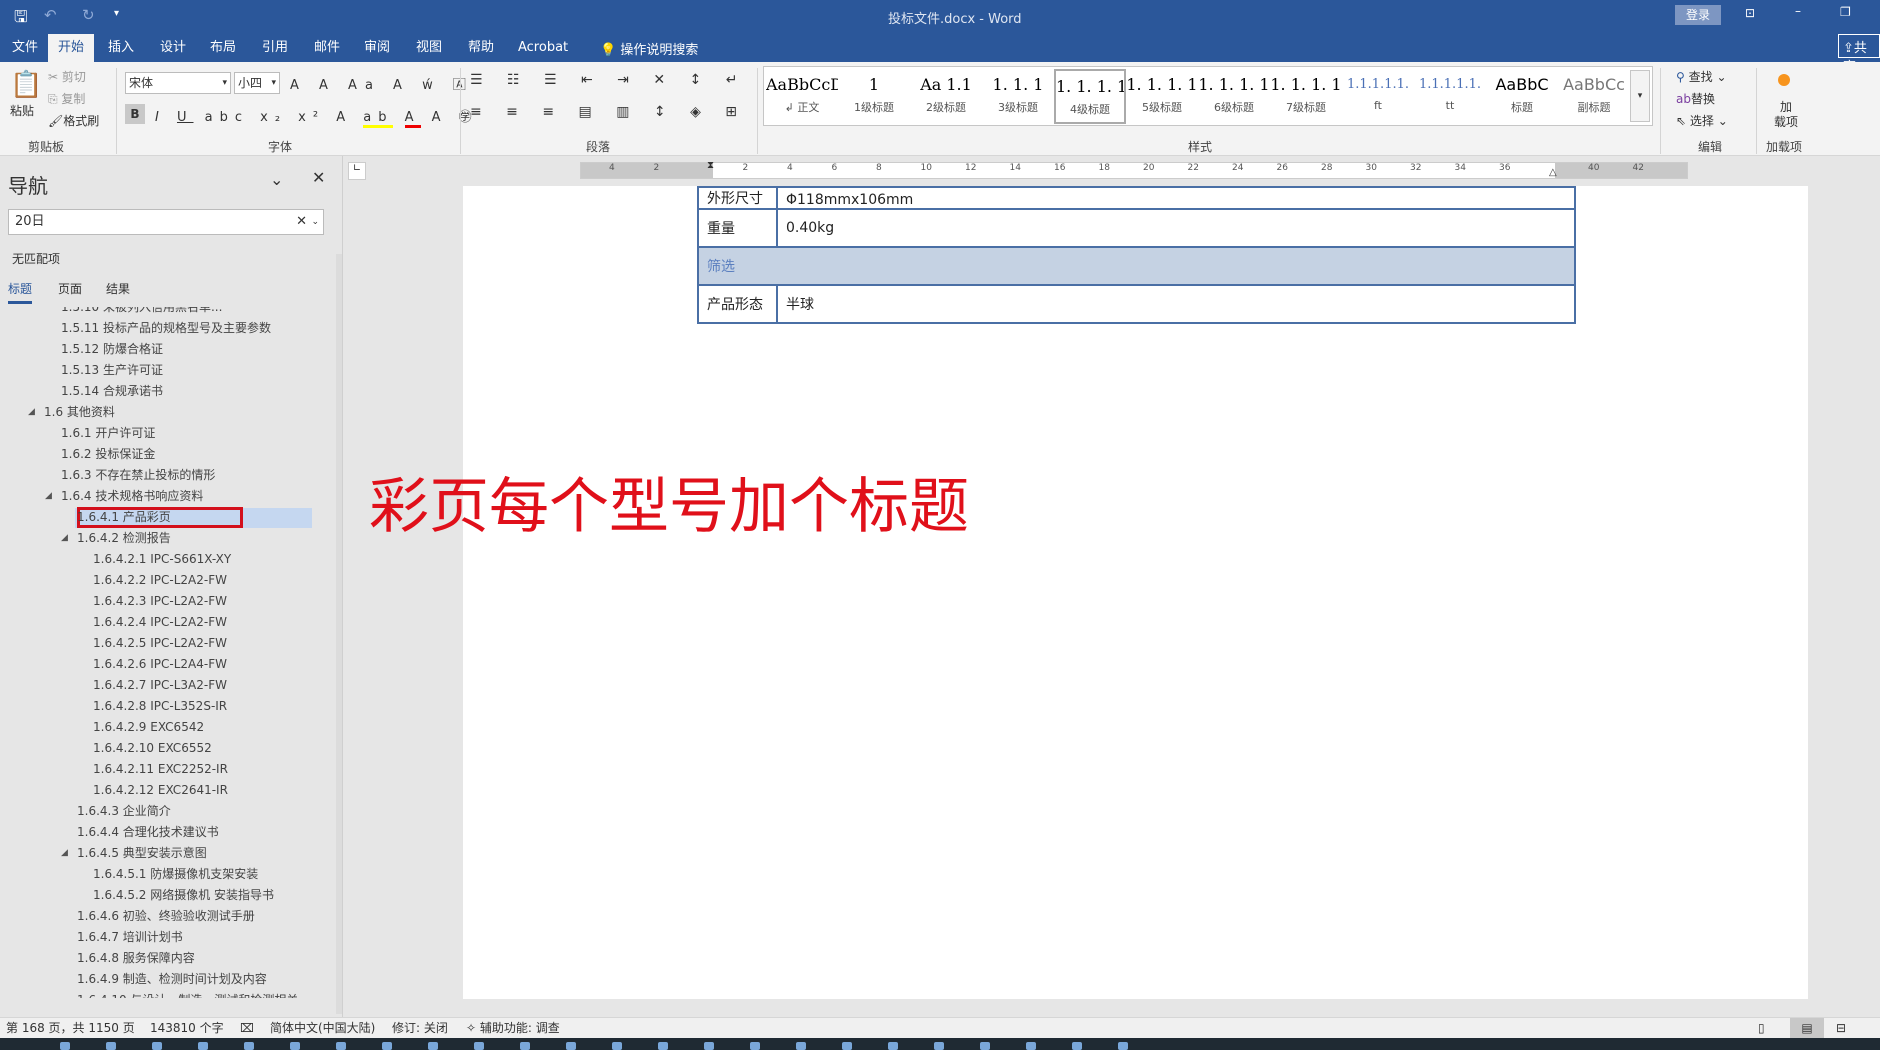  Describe the element at coordinates (166, 916) in the screenshot. I see `nav-heading-item: 1.6.4.6 初验、终验验收测试手册` at that location.